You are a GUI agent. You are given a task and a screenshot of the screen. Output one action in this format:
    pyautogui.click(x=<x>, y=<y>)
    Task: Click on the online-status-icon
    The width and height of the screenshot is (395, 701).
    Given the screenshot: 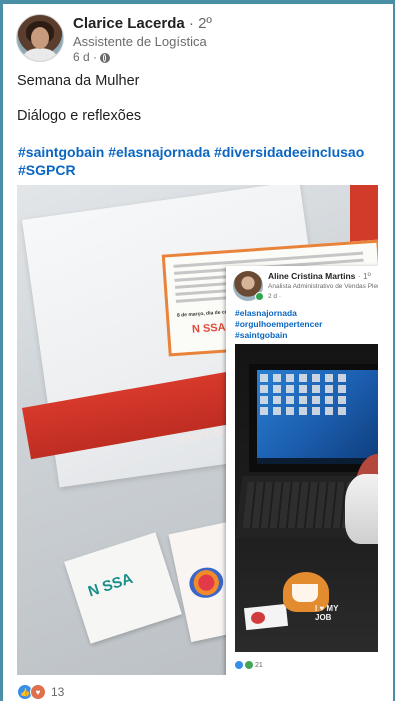 What is the action you would take?
    pyautogui.click(x=259, y=296)
    